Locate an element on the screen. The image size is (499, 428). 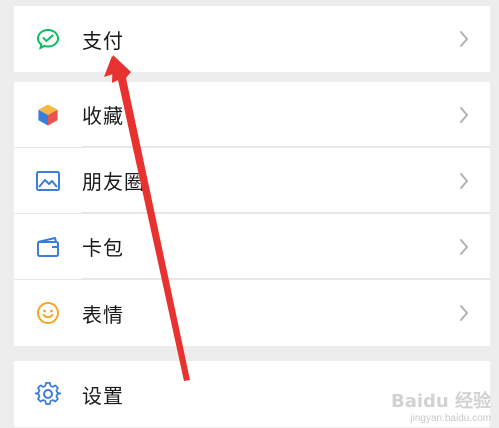
menu-label-cards: 卡包 is located at coordinates (103, 249).